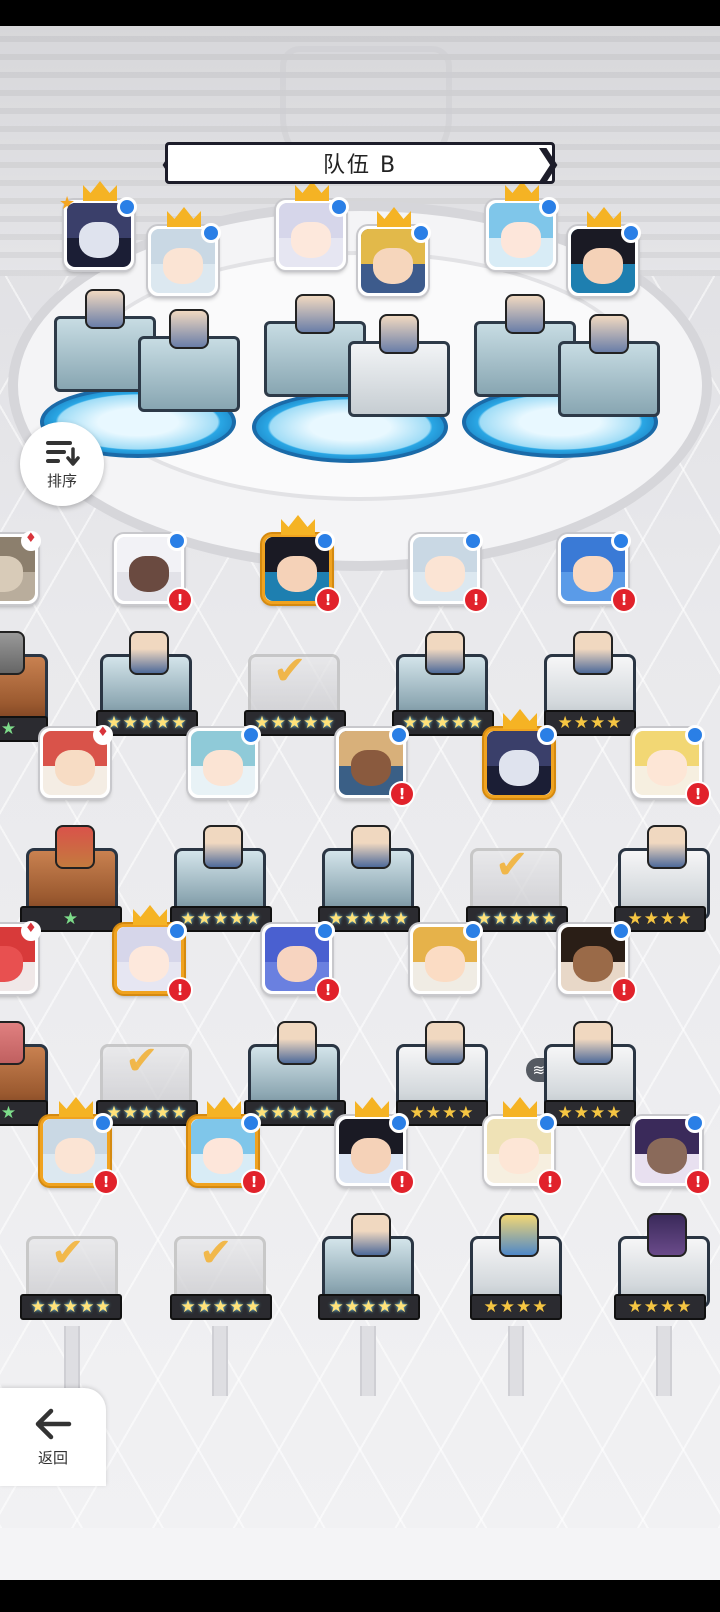  What do you see at coordinates (520, 753) in the screenshot?
I see `roster-hero-selected` at bounding box center [520, 753].